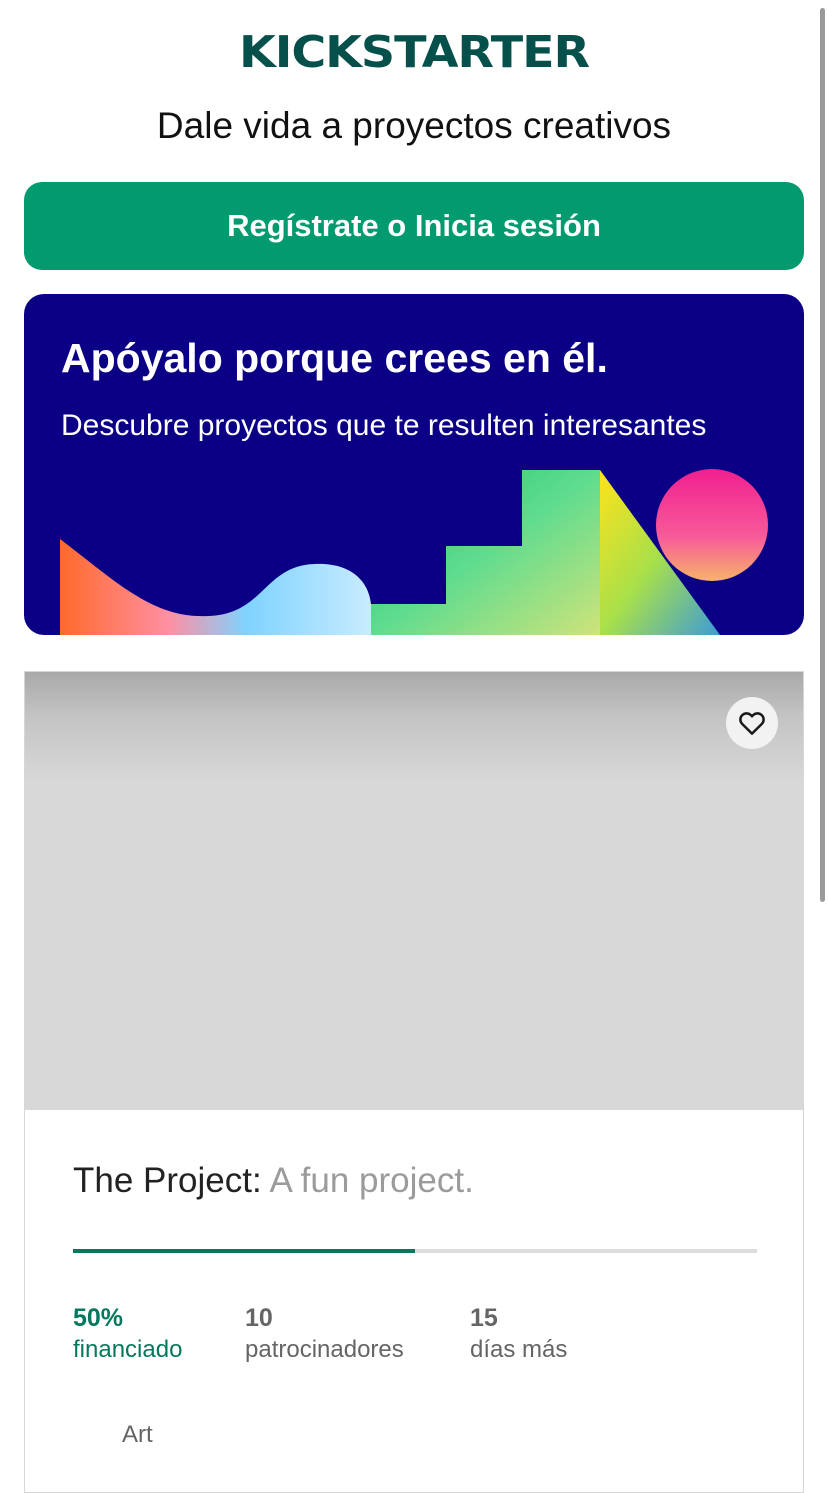 The width and height of the screenshot is (828, 1493). I want to click on funding-progress-bar, so click(415, 1251).